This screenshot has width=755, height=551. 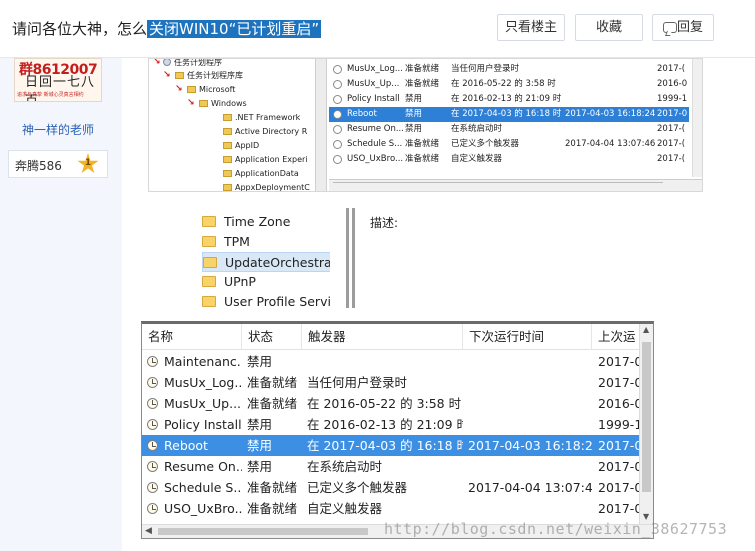 What do you see at coordinates (382, 337) in the screenshot?
I see `column-header-trigger: 触发器` at bounding box center [382, 337].